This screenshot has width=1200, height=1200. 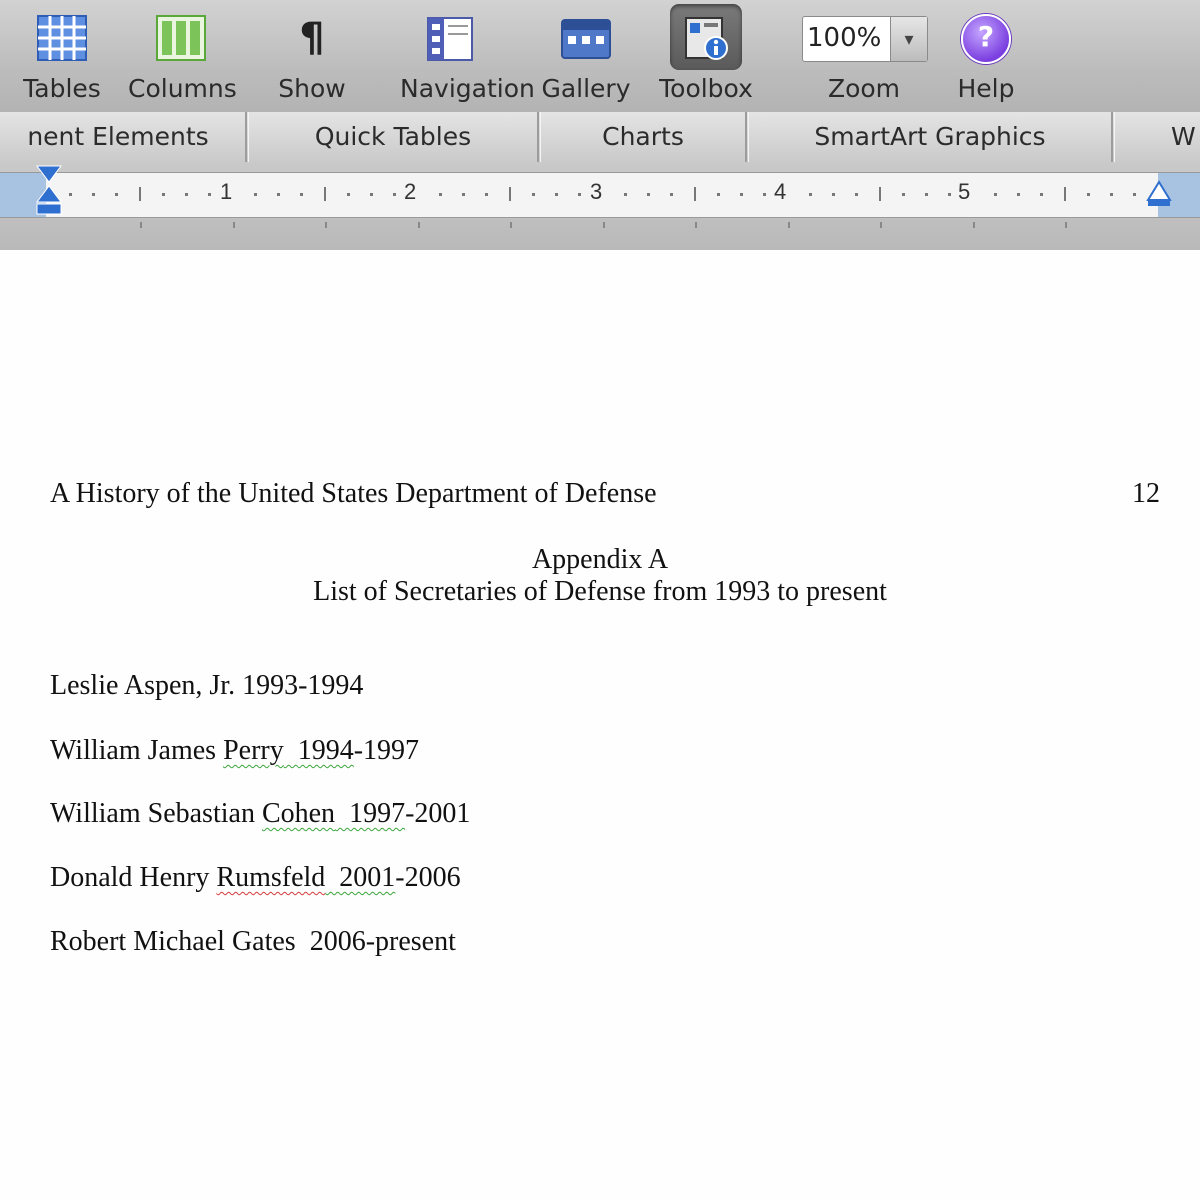 What do you see at coordinates (62, 56) in the screenshot?
I see `tables-button: Tables` at bounding box center [62, 56].